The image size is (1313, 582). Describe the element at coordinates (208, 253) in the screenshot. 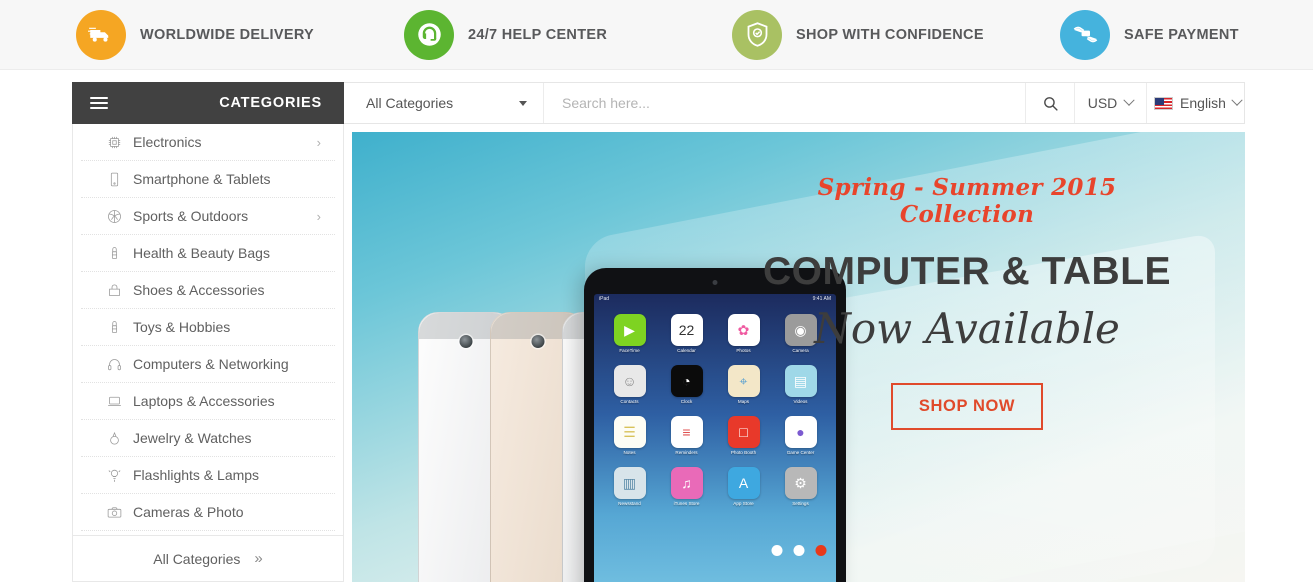

I see `sidebar-item-health-beauty-bags: Health & Beauty Bags` at that location.